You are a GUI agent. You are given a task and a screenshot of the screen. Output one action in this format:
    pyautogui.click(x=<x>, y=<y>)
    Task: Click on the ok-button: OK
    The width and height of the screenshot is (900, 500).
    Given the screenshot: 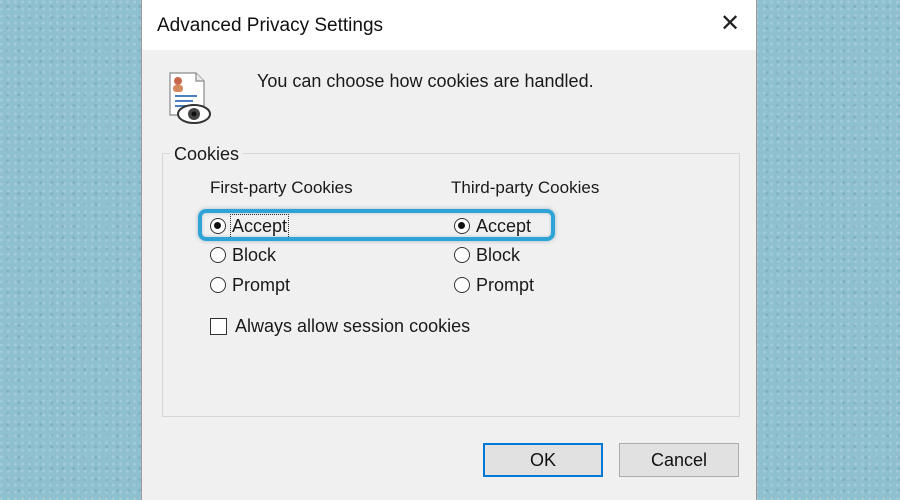 What is the action you would take?
    pyautogui.click(x=543, y=460)
    